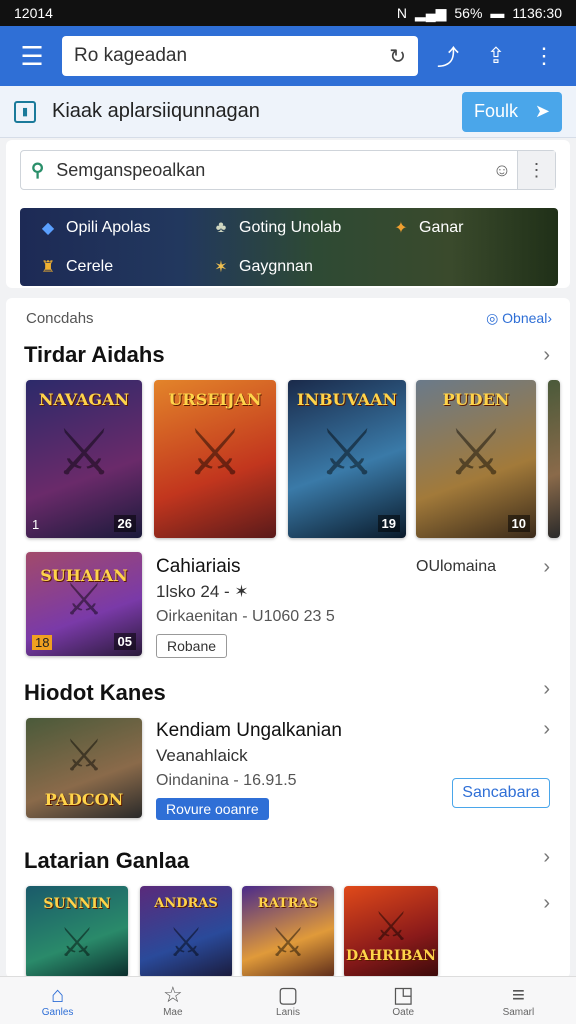 The image size is (576, 1024). I want to click on feature-tile: SUHAIAN ⚔ 18 05, so click(84, 604).